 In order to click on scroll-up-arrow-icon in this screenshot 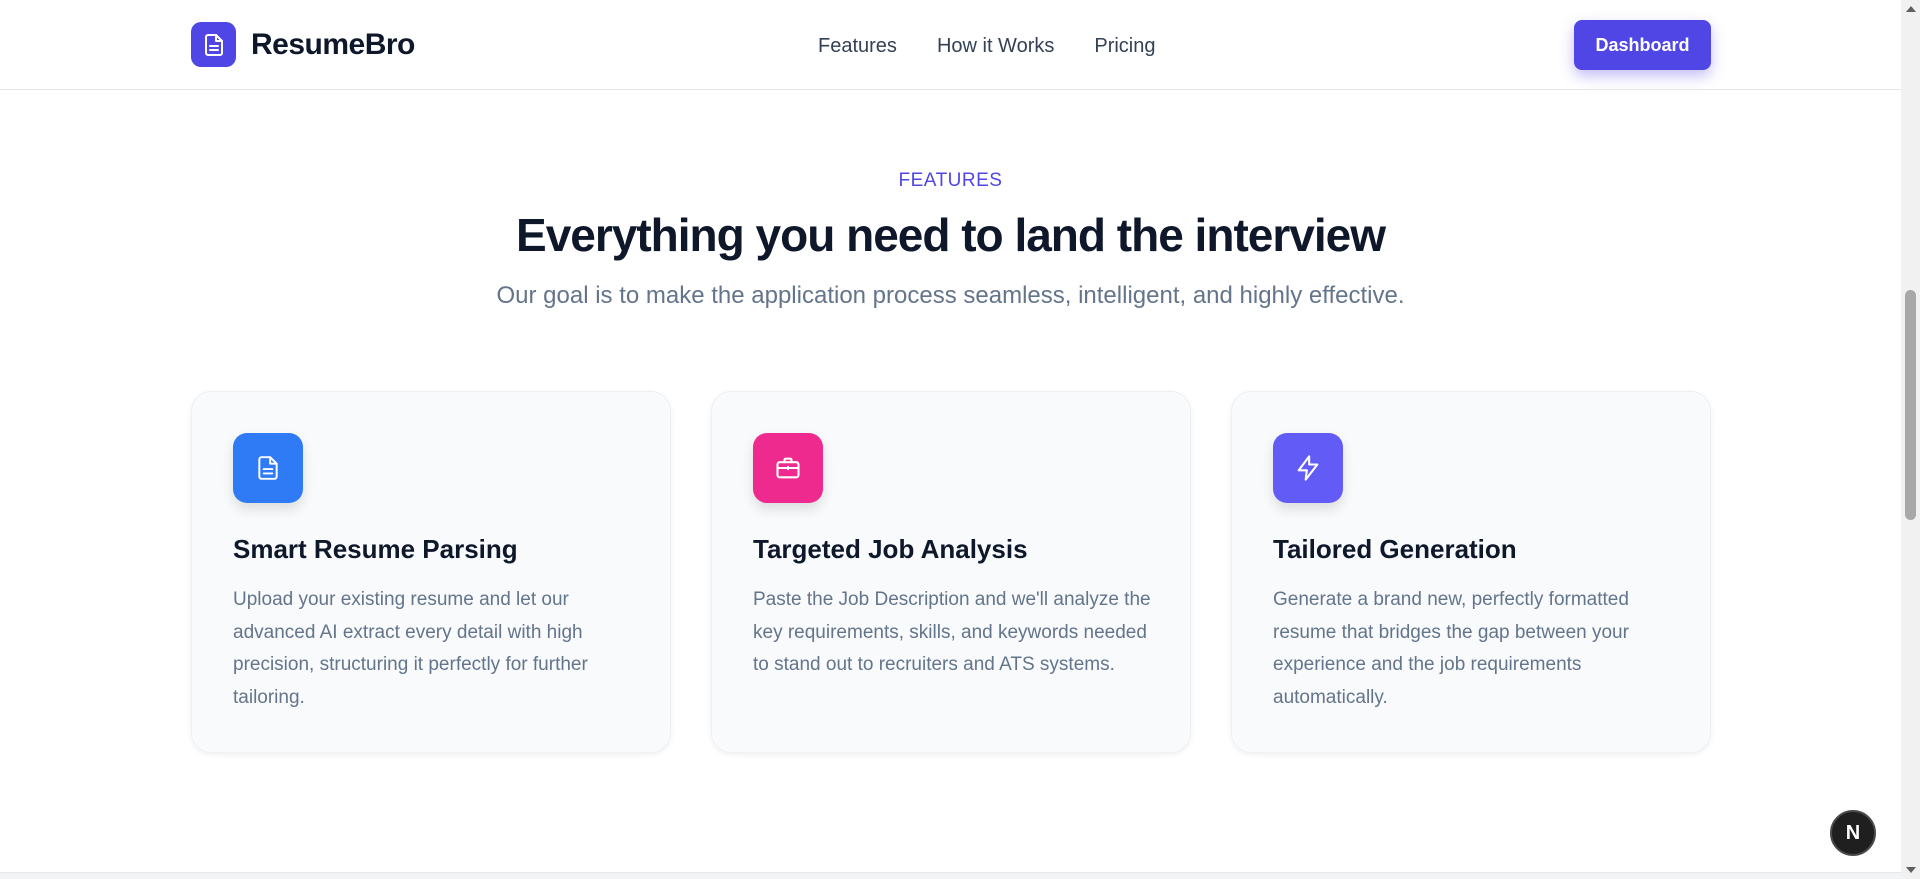, I will do `click(1911, 9)`.